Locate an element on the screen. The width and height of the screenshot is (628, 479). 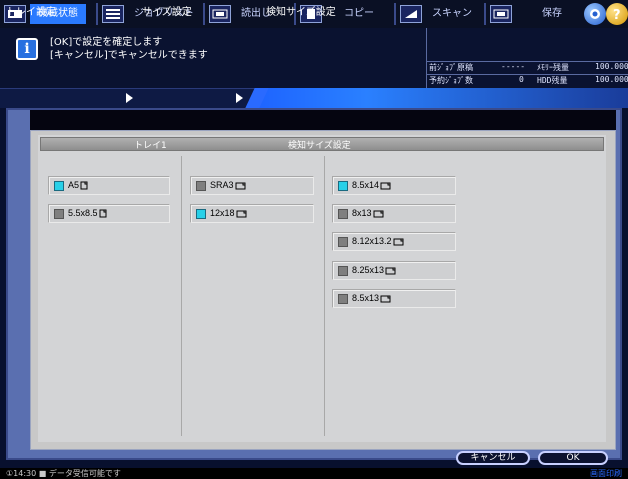
option-label: 8.5x13 is located at coordinates (366, 298).